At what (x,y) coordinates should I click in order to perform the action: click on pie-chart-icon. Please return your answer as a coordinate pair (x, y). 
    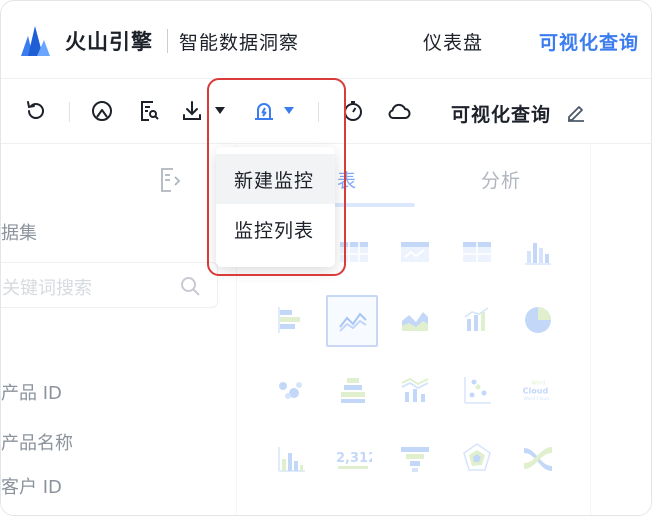
    Looking at the image, I should click on (538, 320).